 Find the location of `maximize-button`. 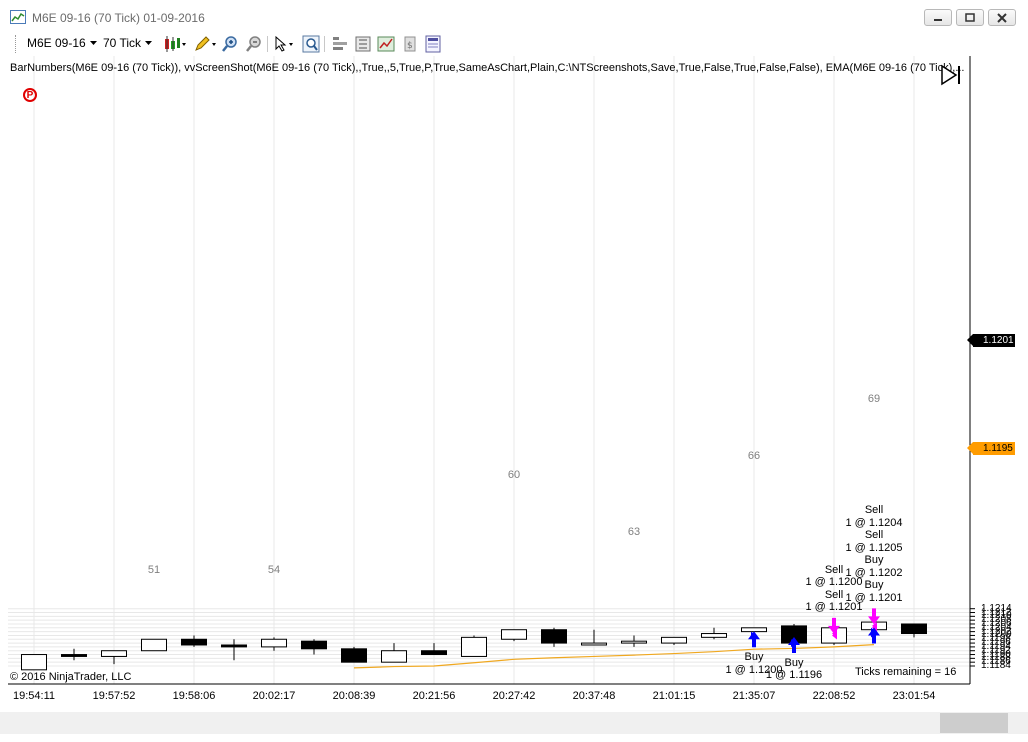

maximize-button is located at coordinates (970, 17).